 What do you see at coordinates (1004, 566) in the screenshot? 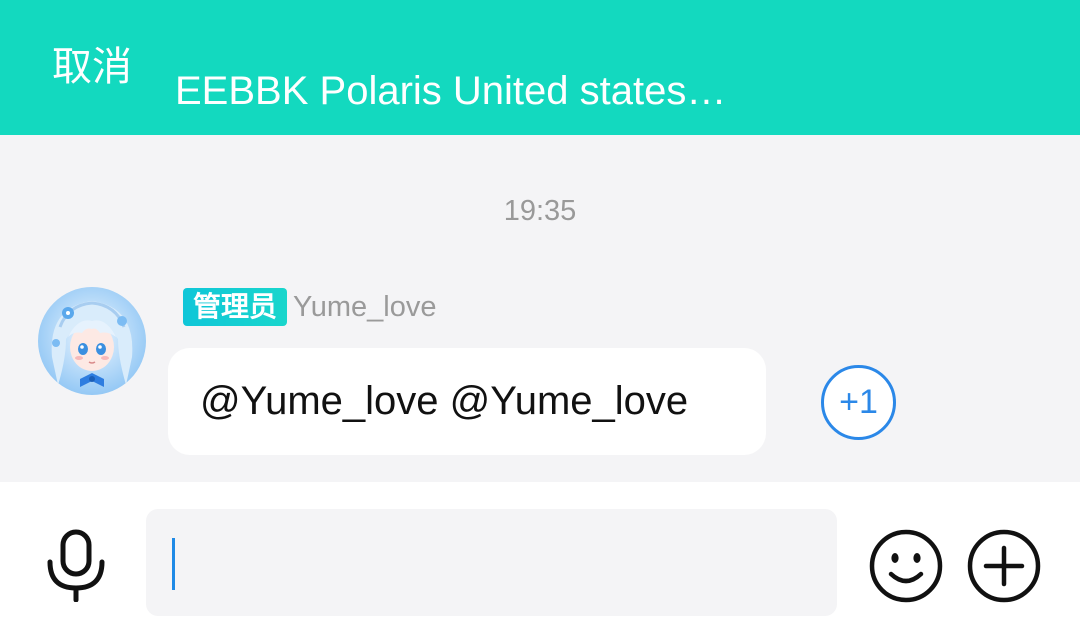
I see `plus-circle-icon` at bounding box center [1004, 566].